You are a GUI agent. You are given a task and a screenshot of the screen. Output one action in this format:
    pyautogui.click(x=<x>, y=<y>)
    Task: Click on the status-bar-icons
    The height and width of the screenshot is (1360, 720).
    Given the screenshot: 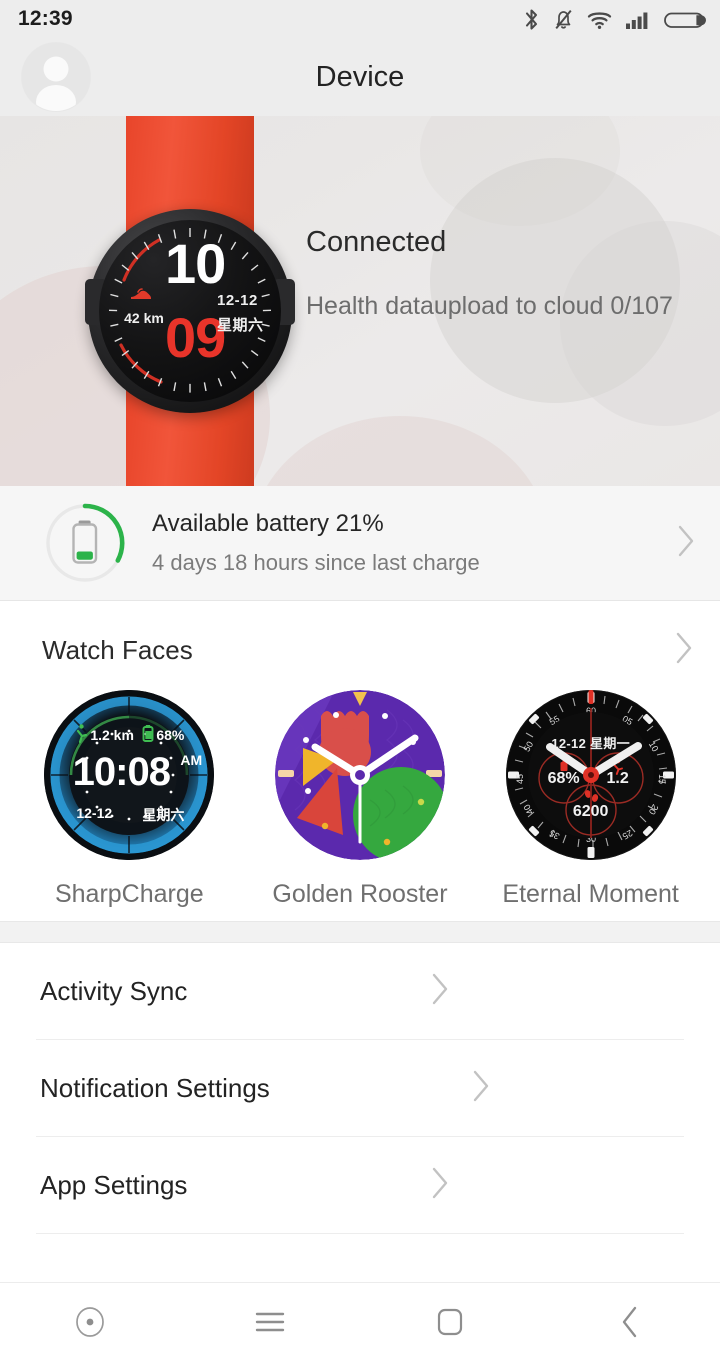 What is the action you would take?
    pyautogui.click(x=614, y=19)
    